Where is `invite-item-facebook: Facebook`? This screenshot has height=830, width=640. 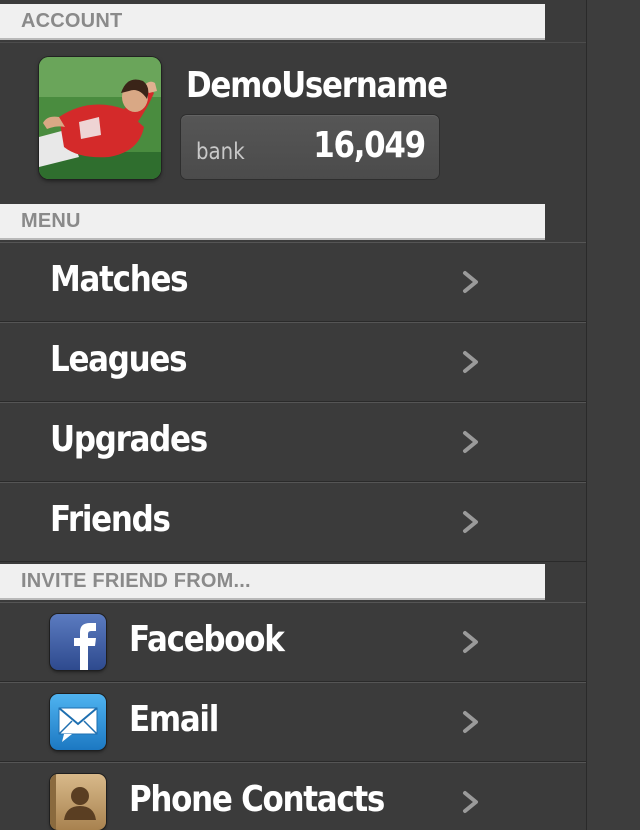
invite-item-facebook: Facebook is located at coordinates (293, 642).